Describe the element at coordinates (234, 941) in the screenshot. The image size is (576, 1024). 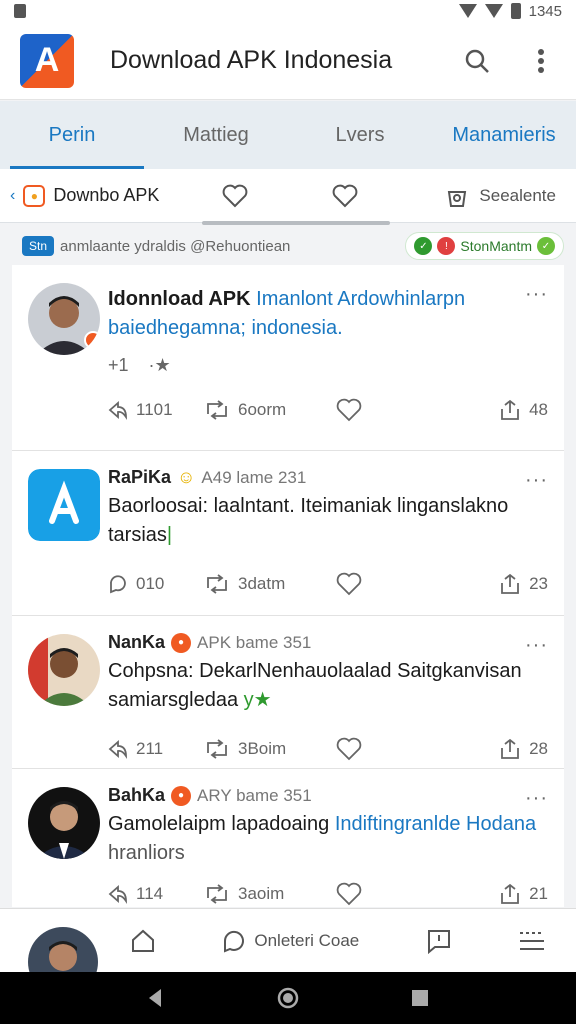
I see `chat-icon` at that location.